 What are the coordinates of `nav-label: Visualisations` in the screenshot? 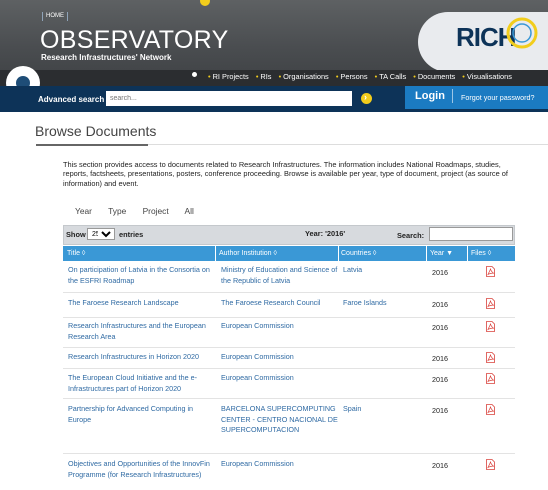 It's located at (489, 76).